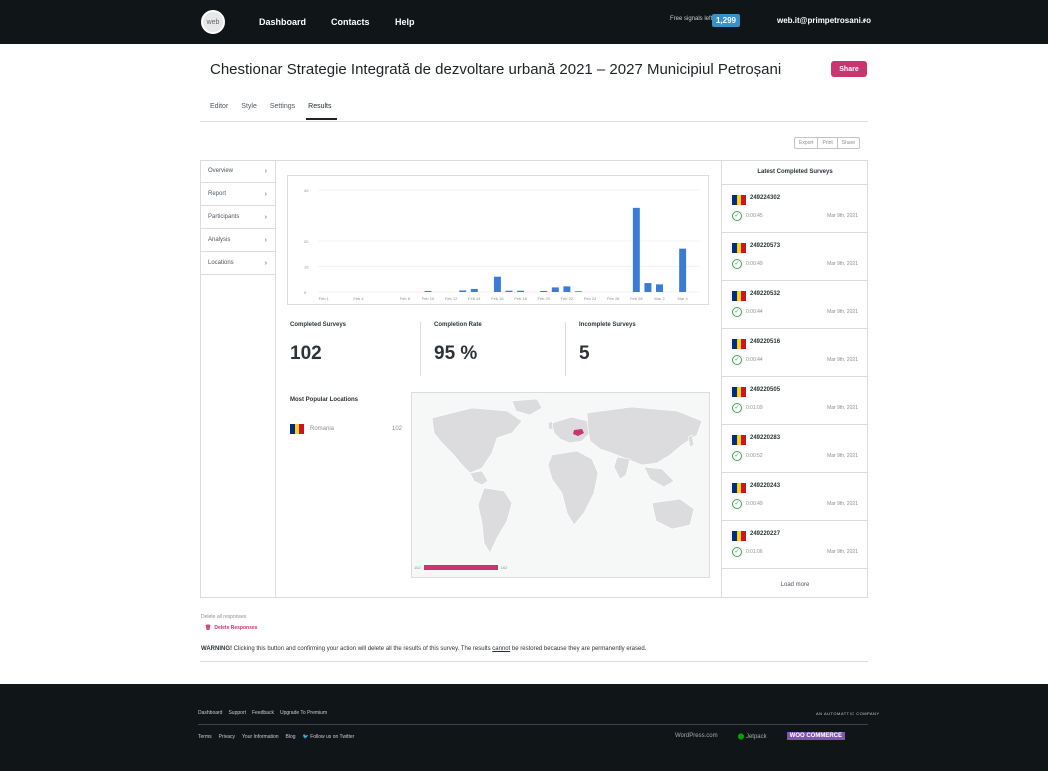 This screenshot has width=1048, height=771. Describe the element at coordinates (765, 342) in the screenshot. I see `survey-id: 249220516` at that location.